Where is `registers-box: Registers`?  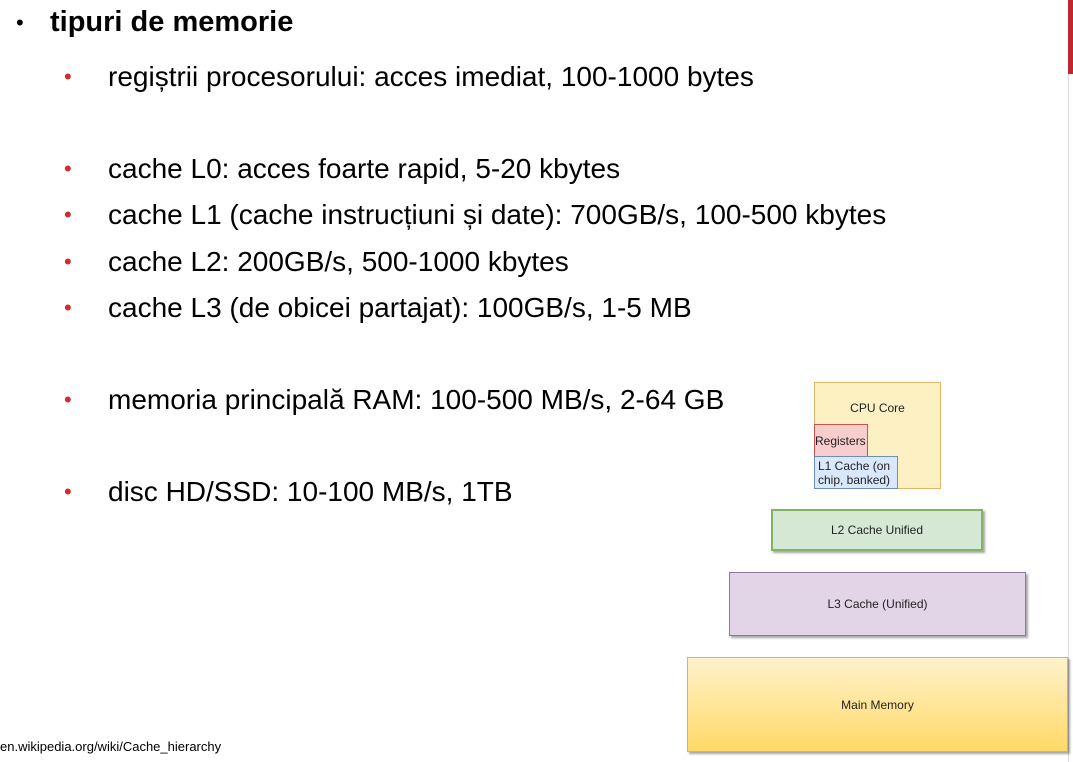
registers-box: Registers is located at coordinates (841, 440).